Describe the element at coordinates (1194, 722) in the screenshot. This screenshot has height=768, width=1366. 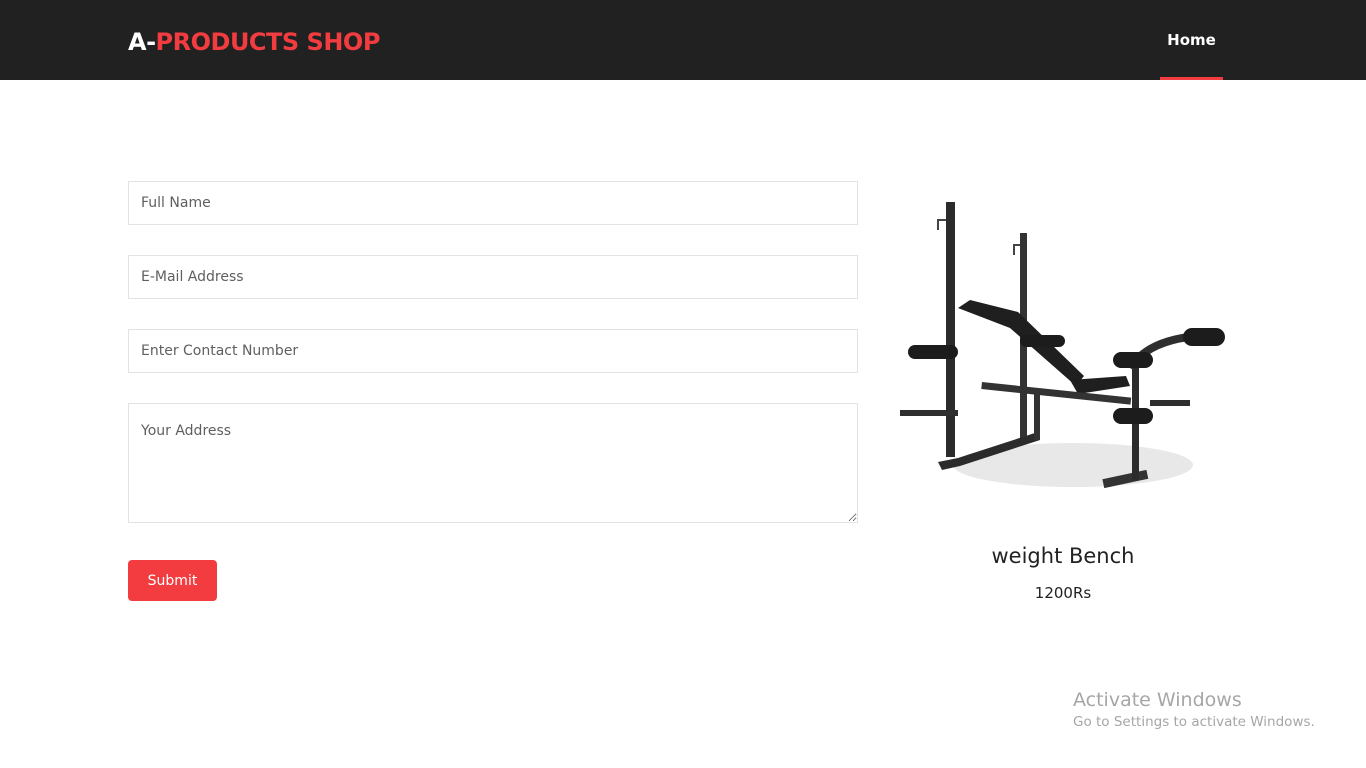
I see `activate-windows-subtitle: Go to Settings to activate Windows.` at that location.